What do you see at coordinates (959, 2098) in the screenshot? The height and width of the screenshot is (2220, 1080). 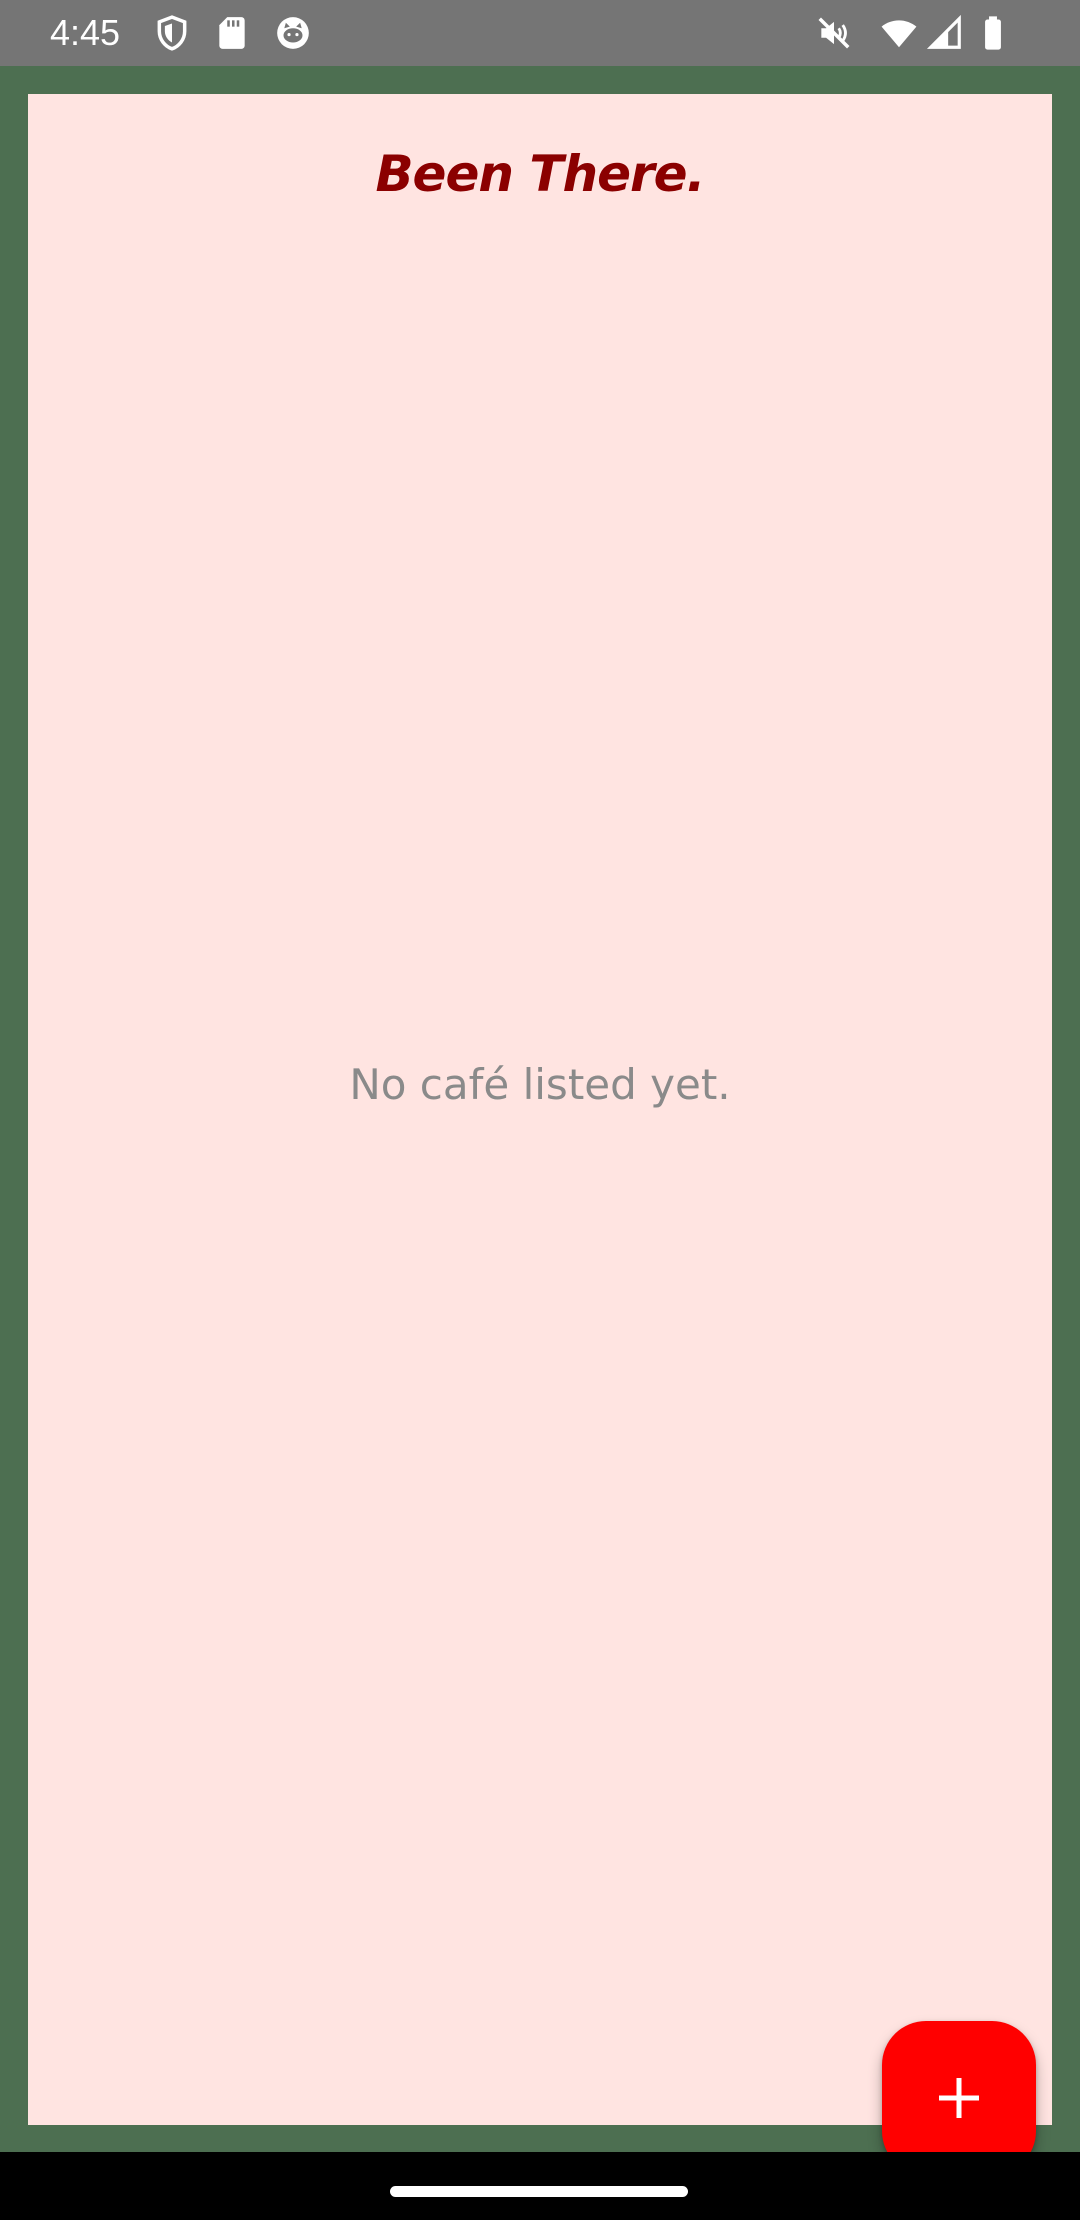 I see `plus-icon` at bounding box center [959, 2098].